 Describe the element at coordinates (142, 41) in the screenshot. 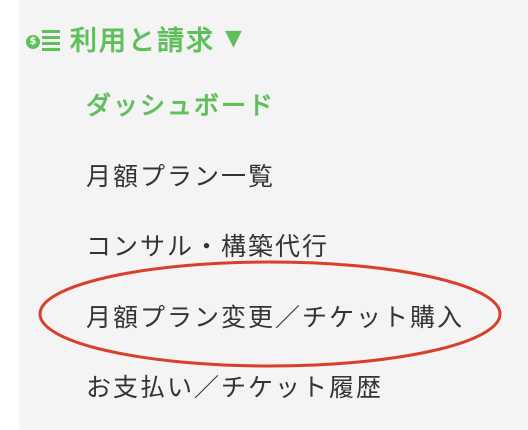

I see `section-title: 利用と請求` at that location.